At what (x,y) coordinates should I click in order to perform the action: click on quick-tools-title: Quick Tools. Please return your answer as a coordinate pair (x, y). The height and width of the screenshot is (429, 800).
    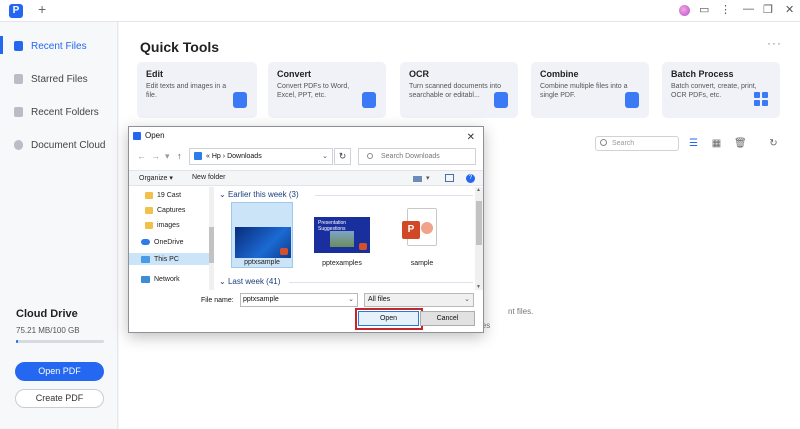
    Looking at the image, I should click on (180, 47).